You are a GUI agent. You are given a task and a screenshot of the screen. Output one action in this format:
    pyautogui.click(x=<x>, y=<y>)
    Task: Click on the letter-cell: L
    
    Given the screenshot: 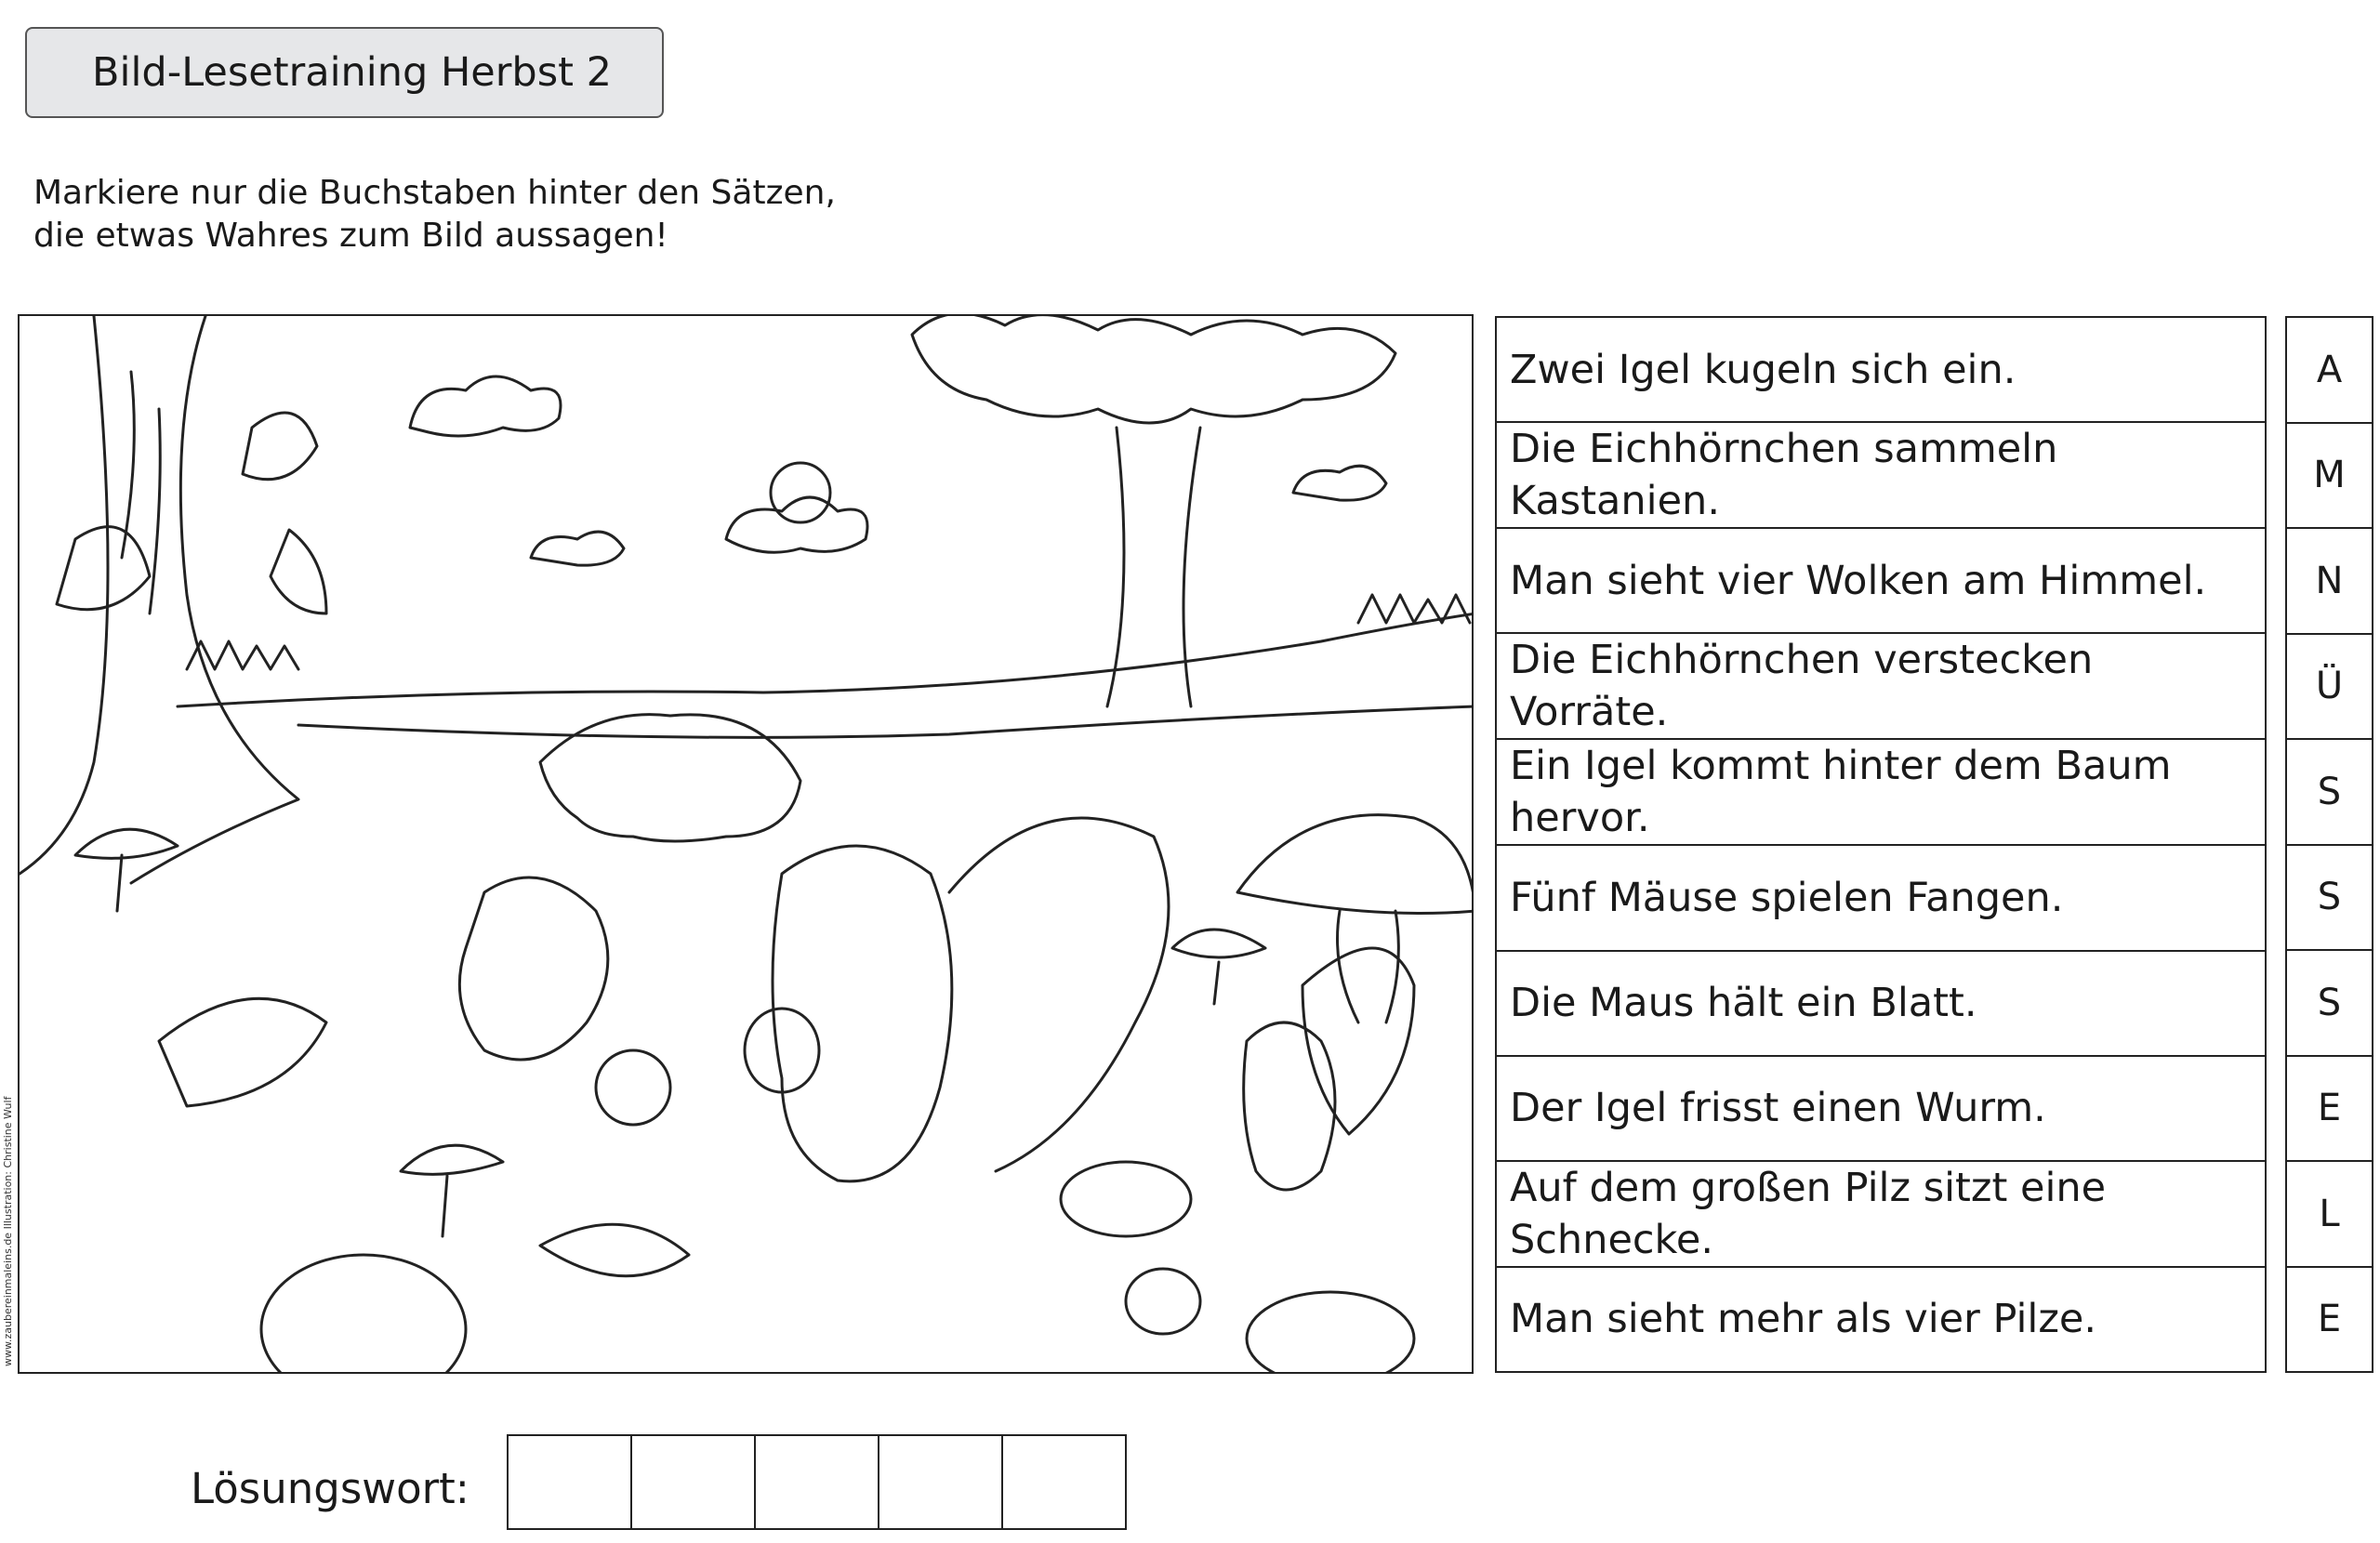 What is the action you would take?
    pyautogui.click(x=2329, y=1215)
    